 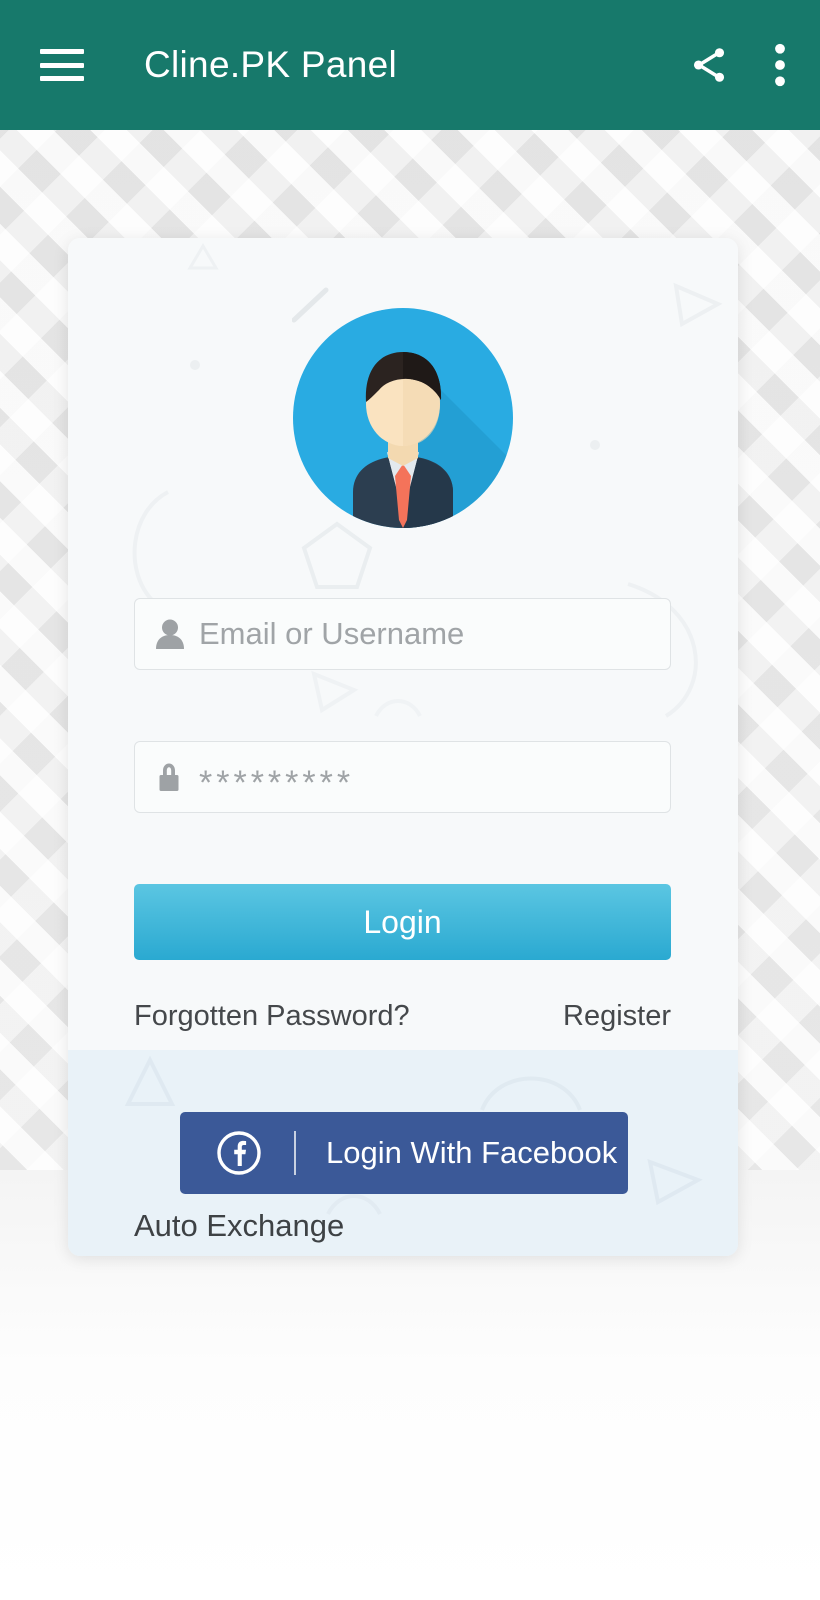 I want to click on facebook-login-label: Login With Facebook, so click(x=472, y=1152).